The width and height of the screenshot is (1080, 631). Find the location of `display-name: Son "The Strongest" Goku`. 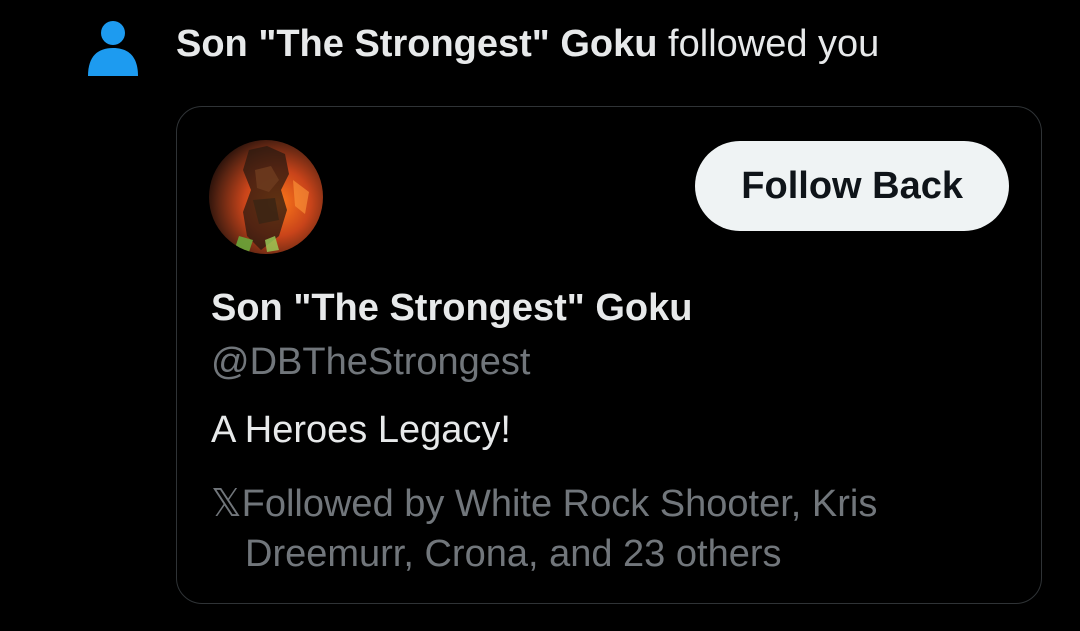

display-name: Son "The Strongest" Goku is located at coordinates (452, 308).